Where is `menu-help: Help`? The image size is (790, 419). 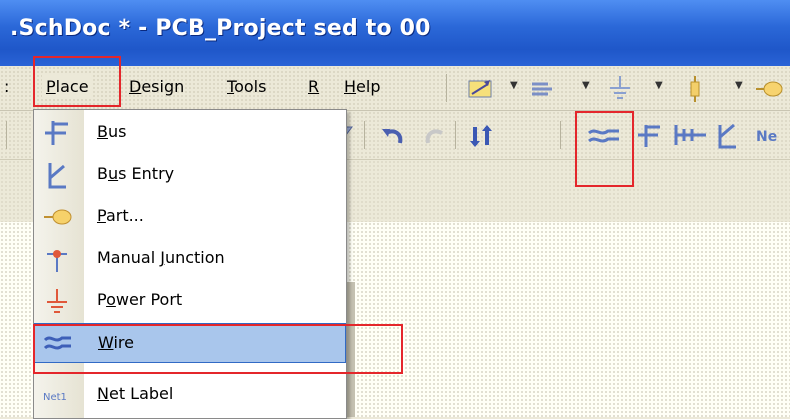 menu-help: Help is located at coordinates (362, 86).